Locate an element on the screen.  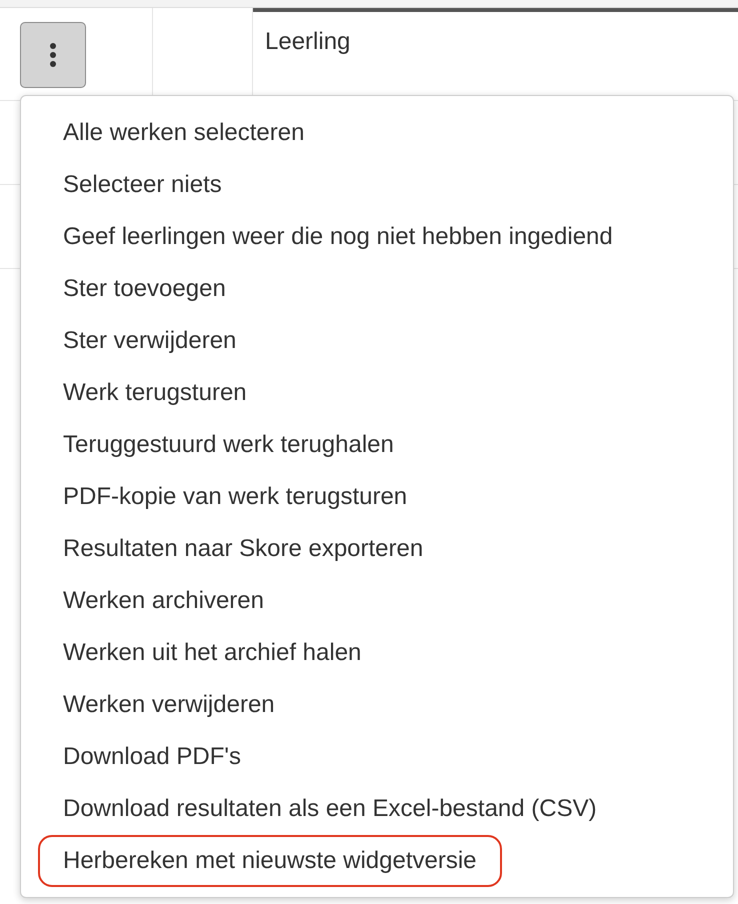
menu-item: Teruggestuurd werk terughalen is located at coordinates (228, 445).